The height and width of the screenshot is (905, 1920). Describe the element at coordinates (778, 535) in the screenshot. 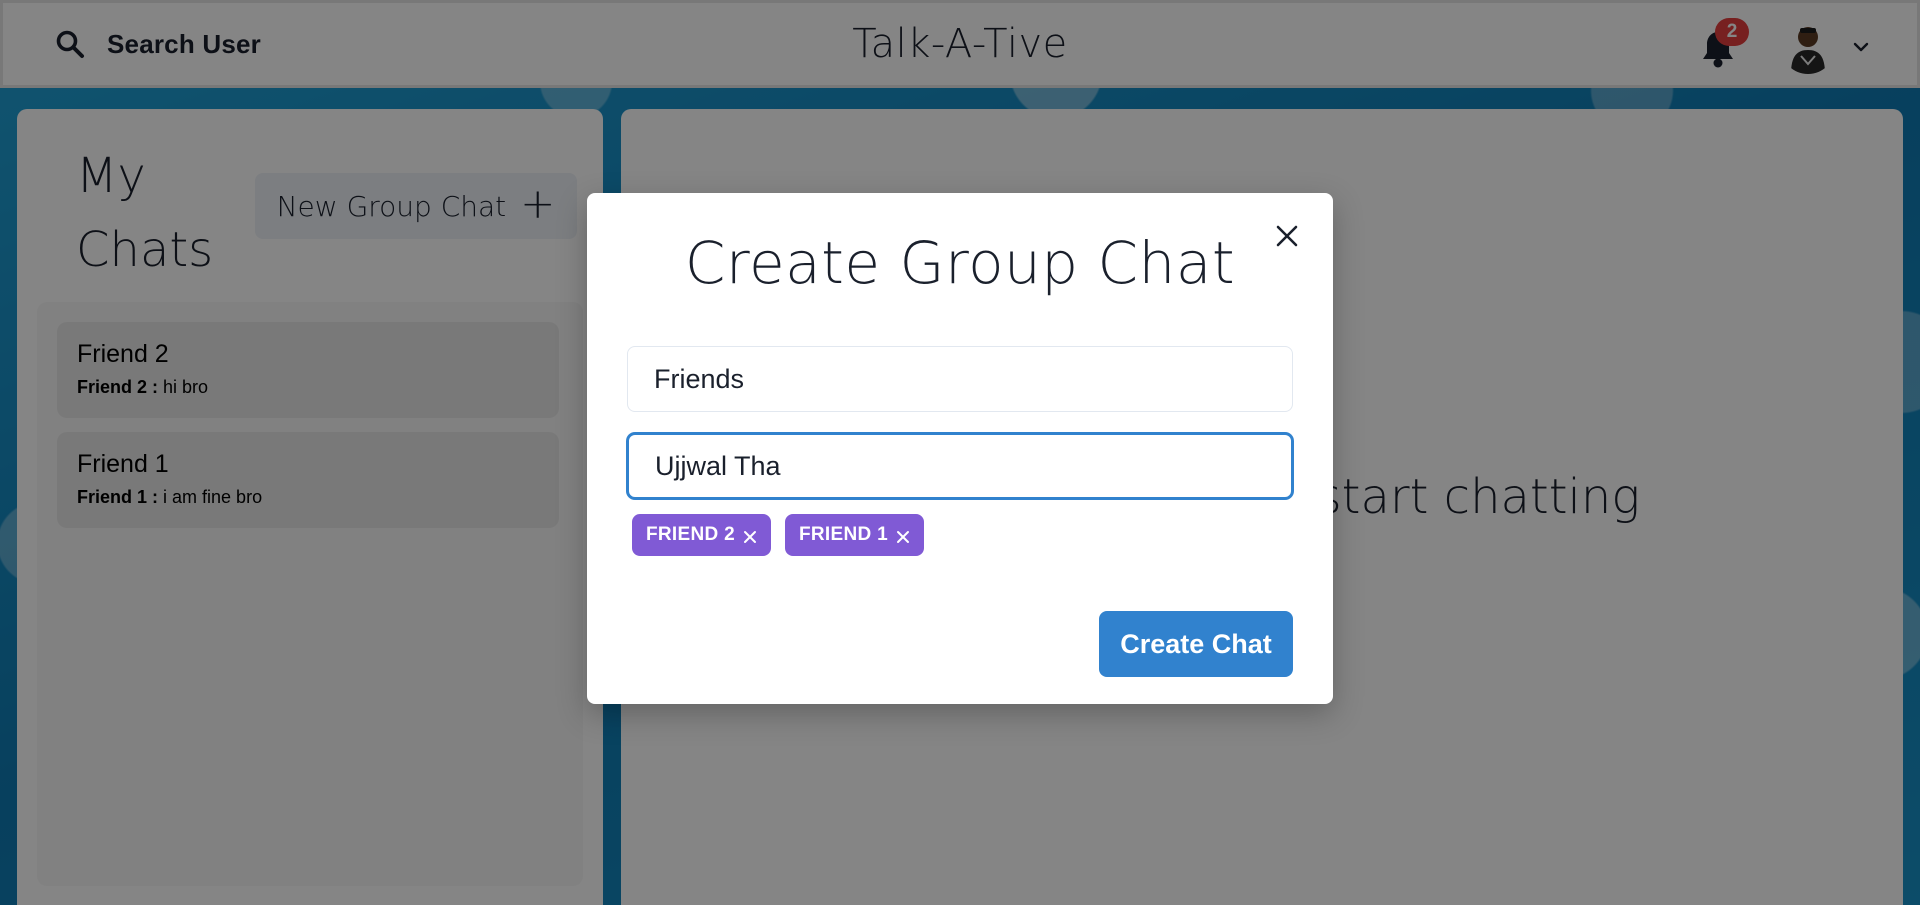

I see `selected-users: FRIEND 2 FRIEND 1` at that location.